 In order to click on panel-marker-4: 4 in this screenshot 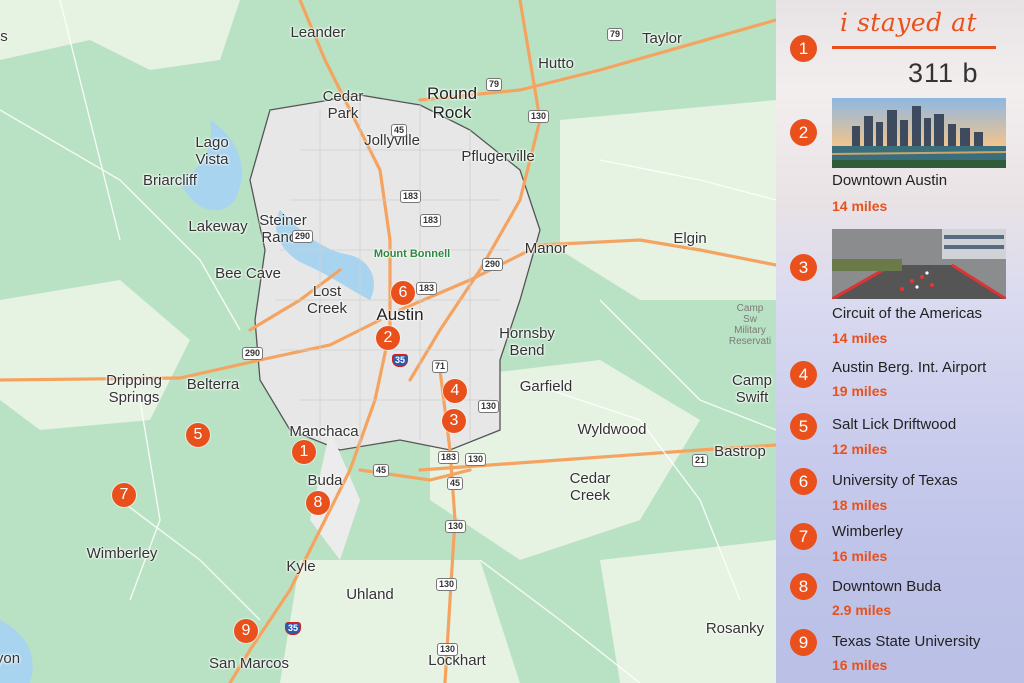, I will do `click(803, 374)`.